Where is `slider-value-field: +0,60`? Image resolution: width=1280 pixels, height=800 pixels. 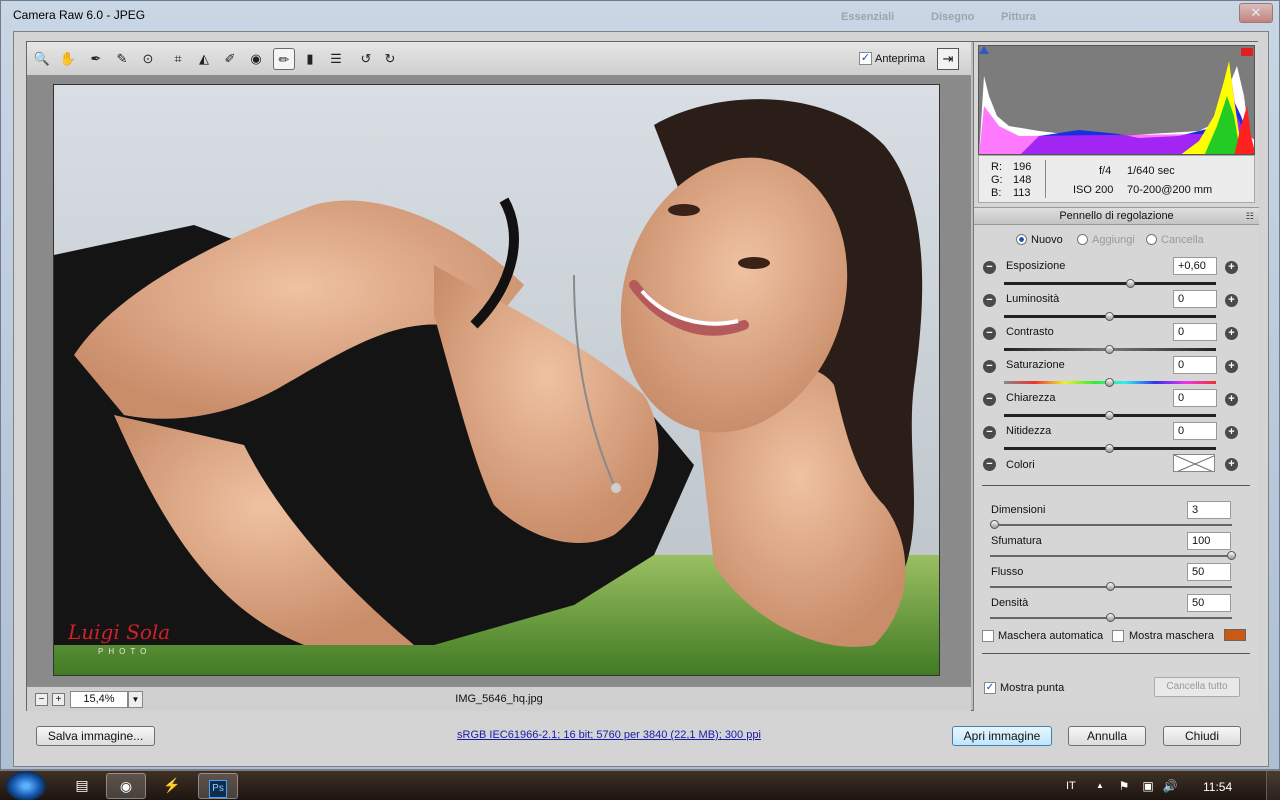
slider-value-field: +0,60 is located at coordinates (1195, 266).